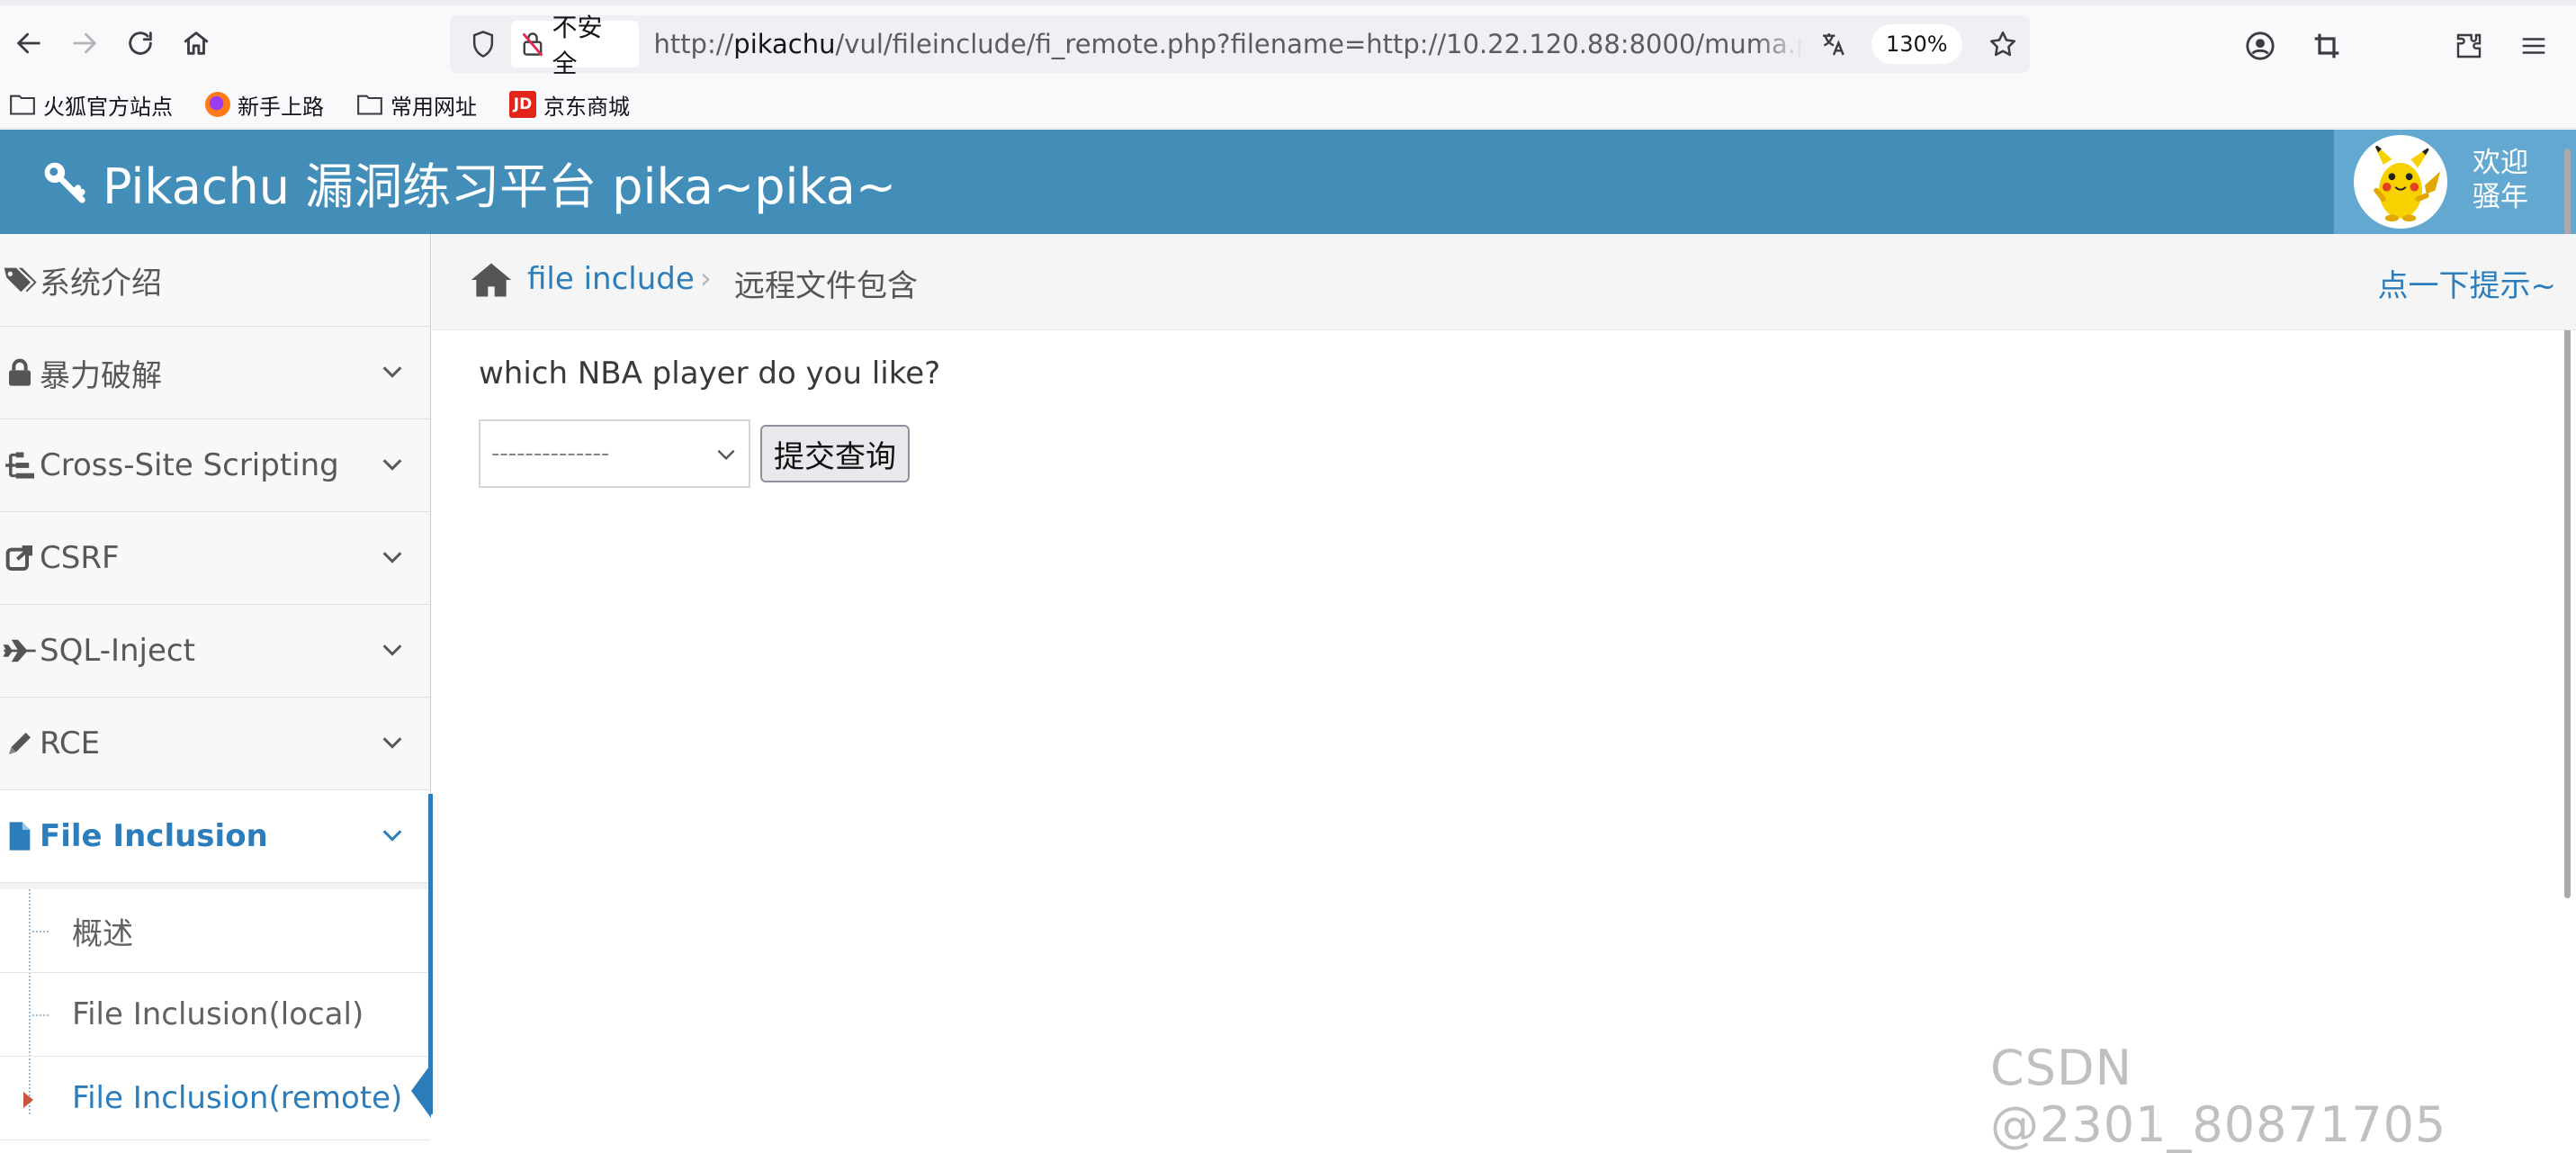 The image size is (2576, 1153). What do you see at coordinates (20, 280) in the screenshot?
I see `tags-icon` at bounding box center [20, 280].